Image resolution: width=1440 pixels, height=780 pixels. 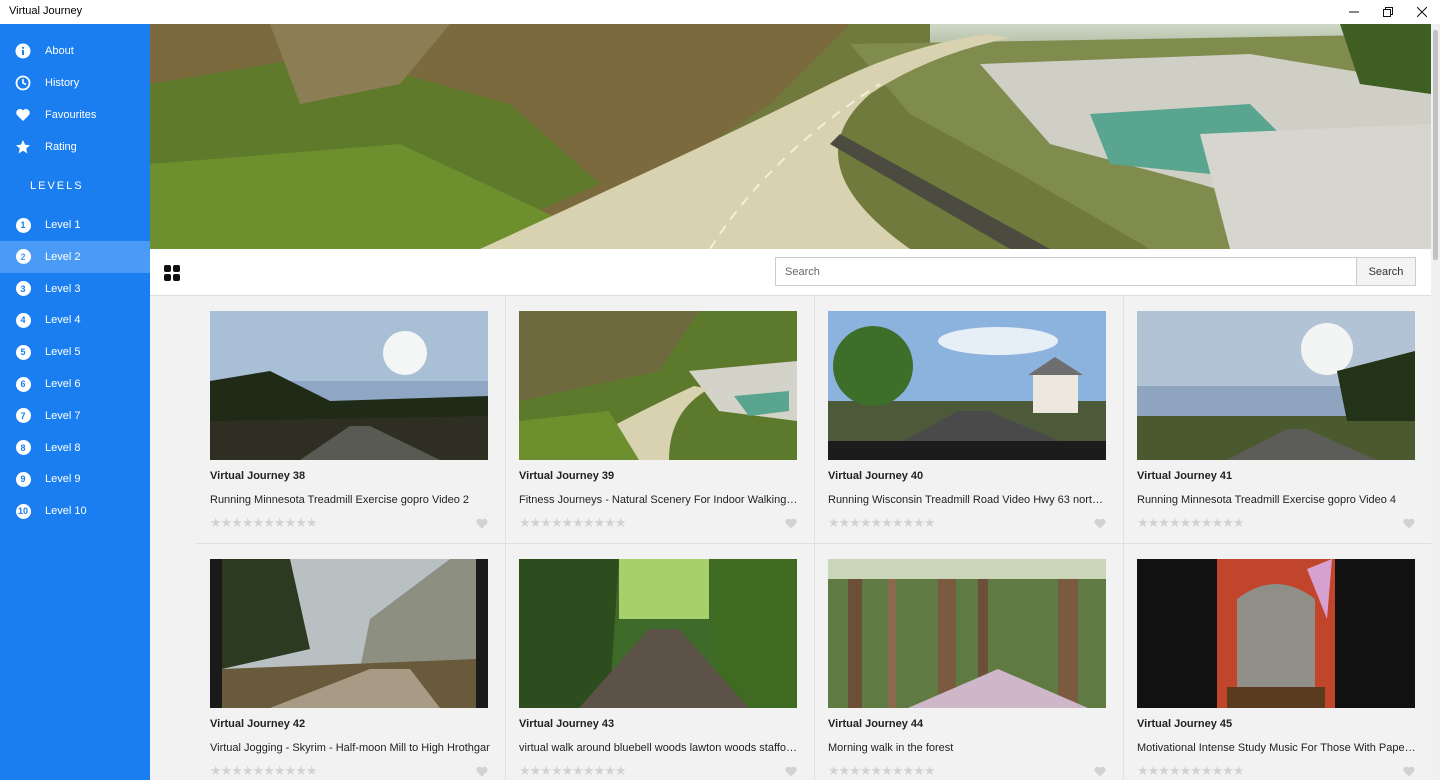 What do you see at coordinates (75, 225) in the screenshot?
I see `sidebar-item-level-1: 1 Level 1` at bounding box center [75, 225].